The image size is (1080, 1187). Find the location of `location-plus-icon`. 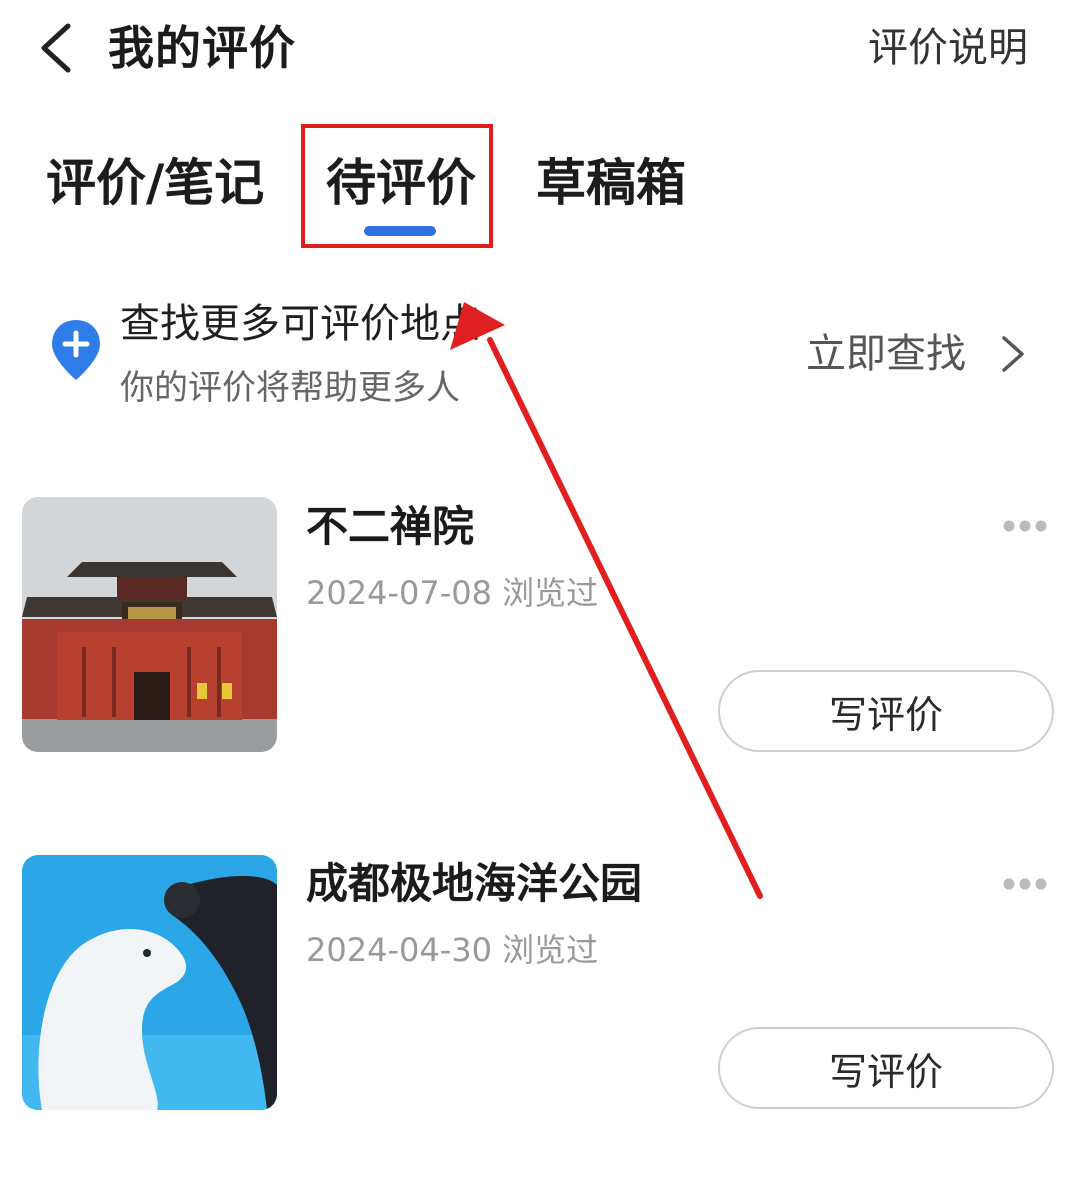

location-plus-icon is located at coordinates (76, 350).